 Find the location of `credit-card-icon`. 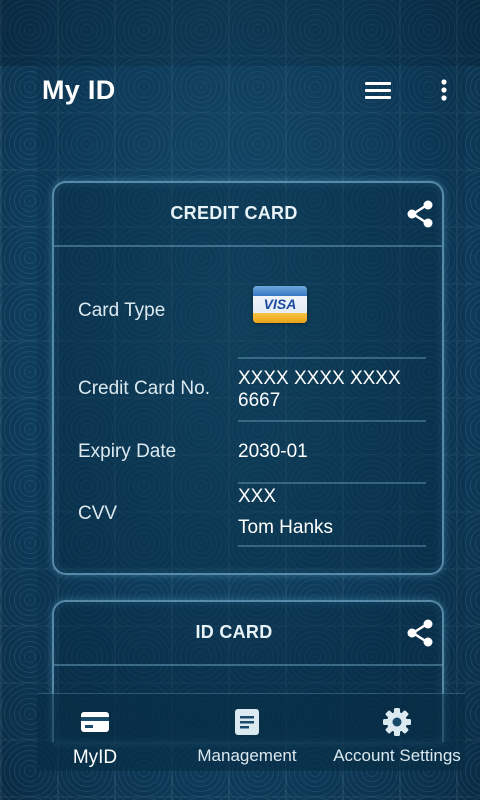

credit-card-icon is located at coordinates (95, 722).